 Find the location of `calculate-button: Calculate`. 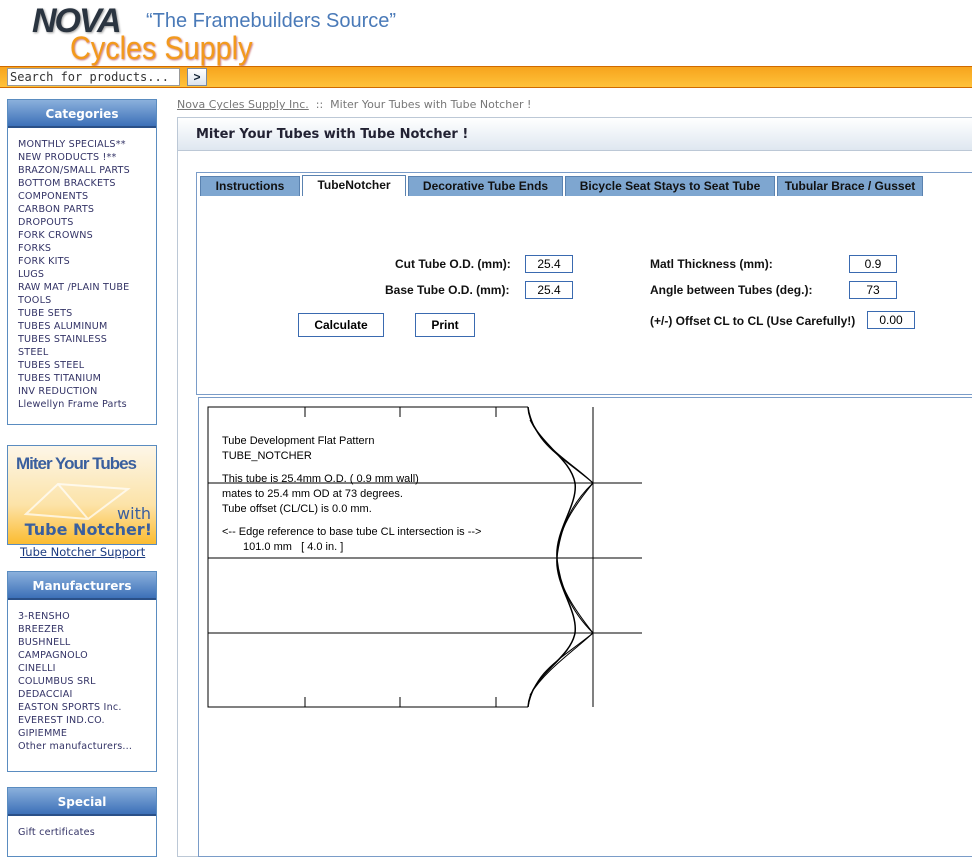

calculate-button: Calculate is located at coordinates (341, 325).